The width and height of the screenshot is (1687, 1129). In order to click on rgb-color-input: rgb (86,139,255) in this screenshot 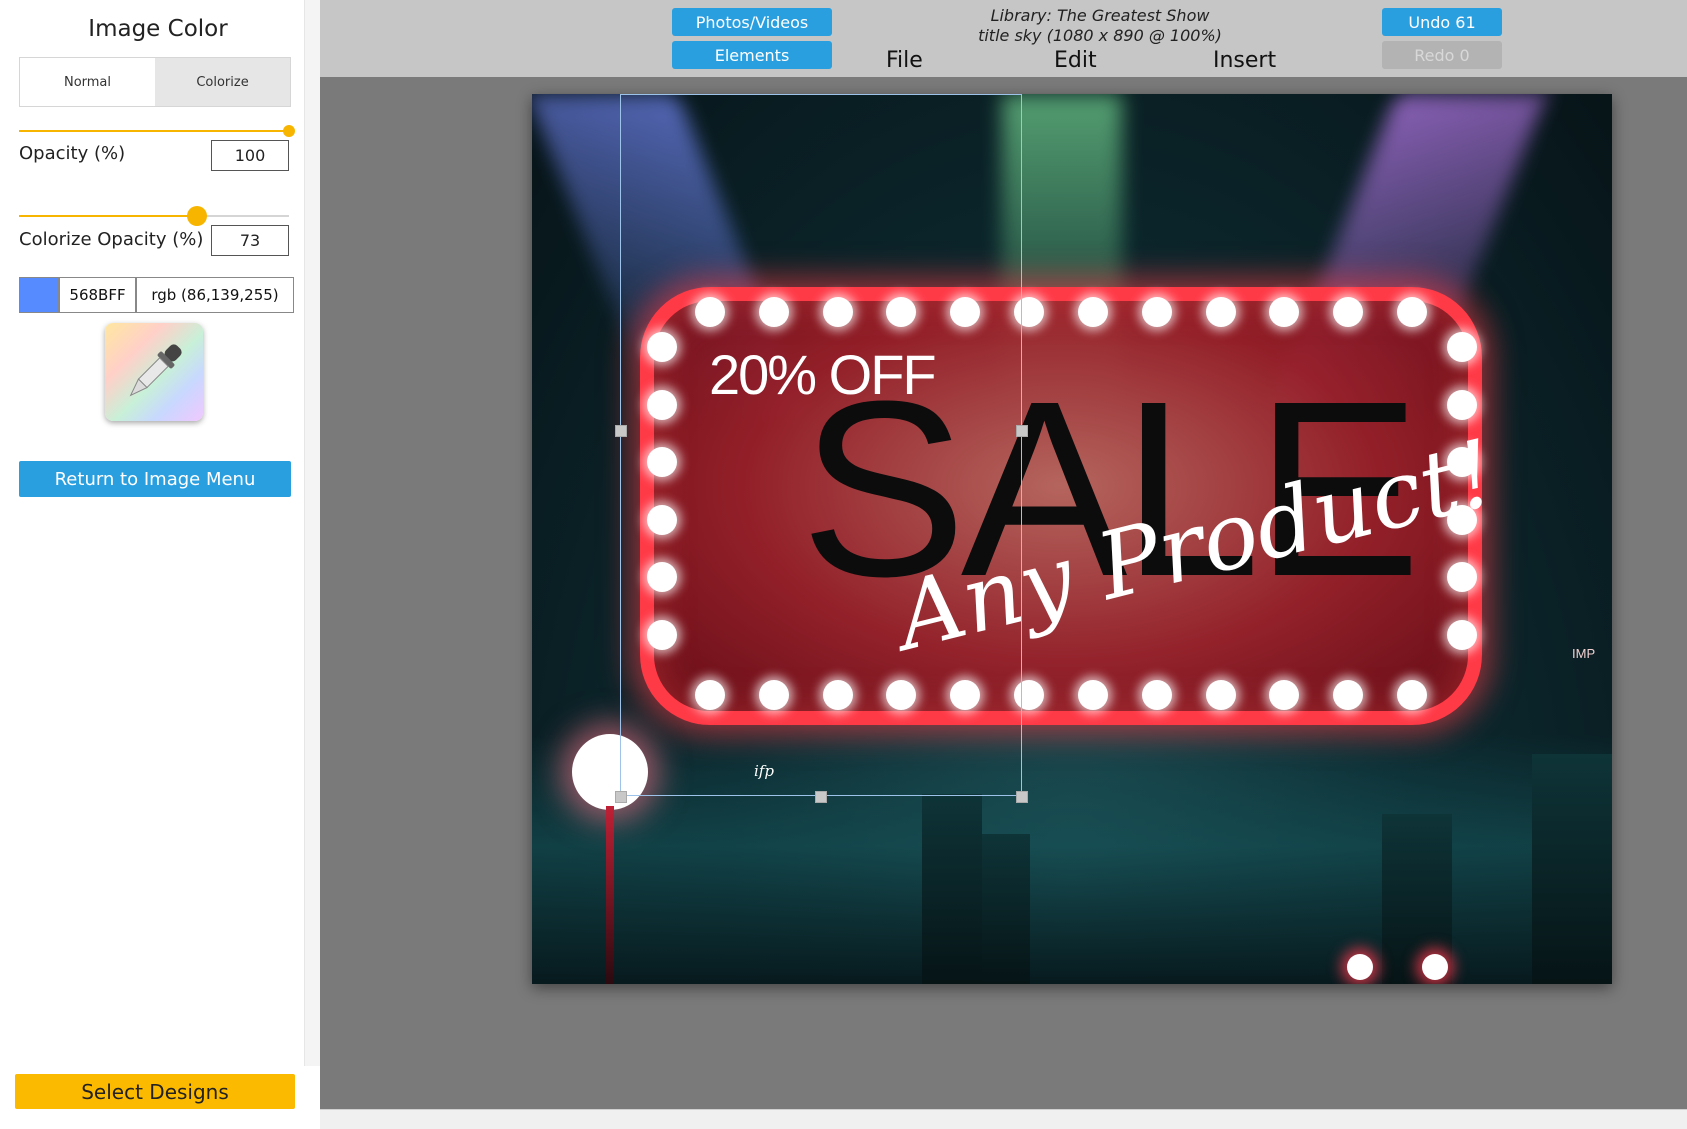, I will do `click(215, 295)`.